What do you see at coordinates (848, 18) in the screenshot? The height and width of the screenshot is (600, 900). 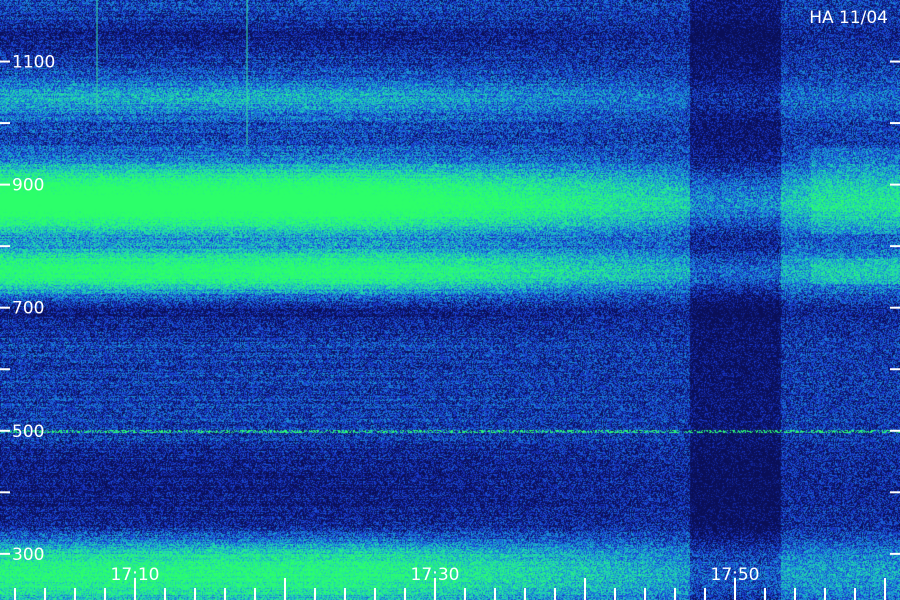 I see `chart-title: HA 11/04` at bounding box center [848, 18].